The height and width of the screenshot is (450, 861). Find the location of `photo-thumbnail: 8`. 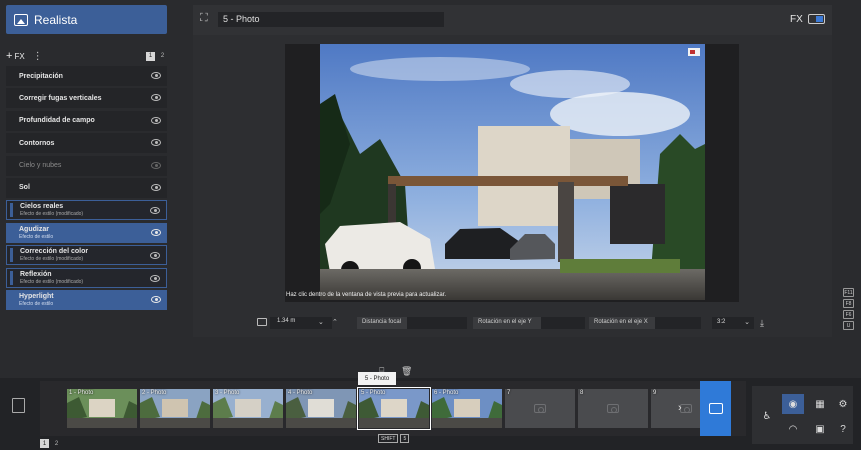

photo-thumbnail: 8 is located at coordinates (613, 408).